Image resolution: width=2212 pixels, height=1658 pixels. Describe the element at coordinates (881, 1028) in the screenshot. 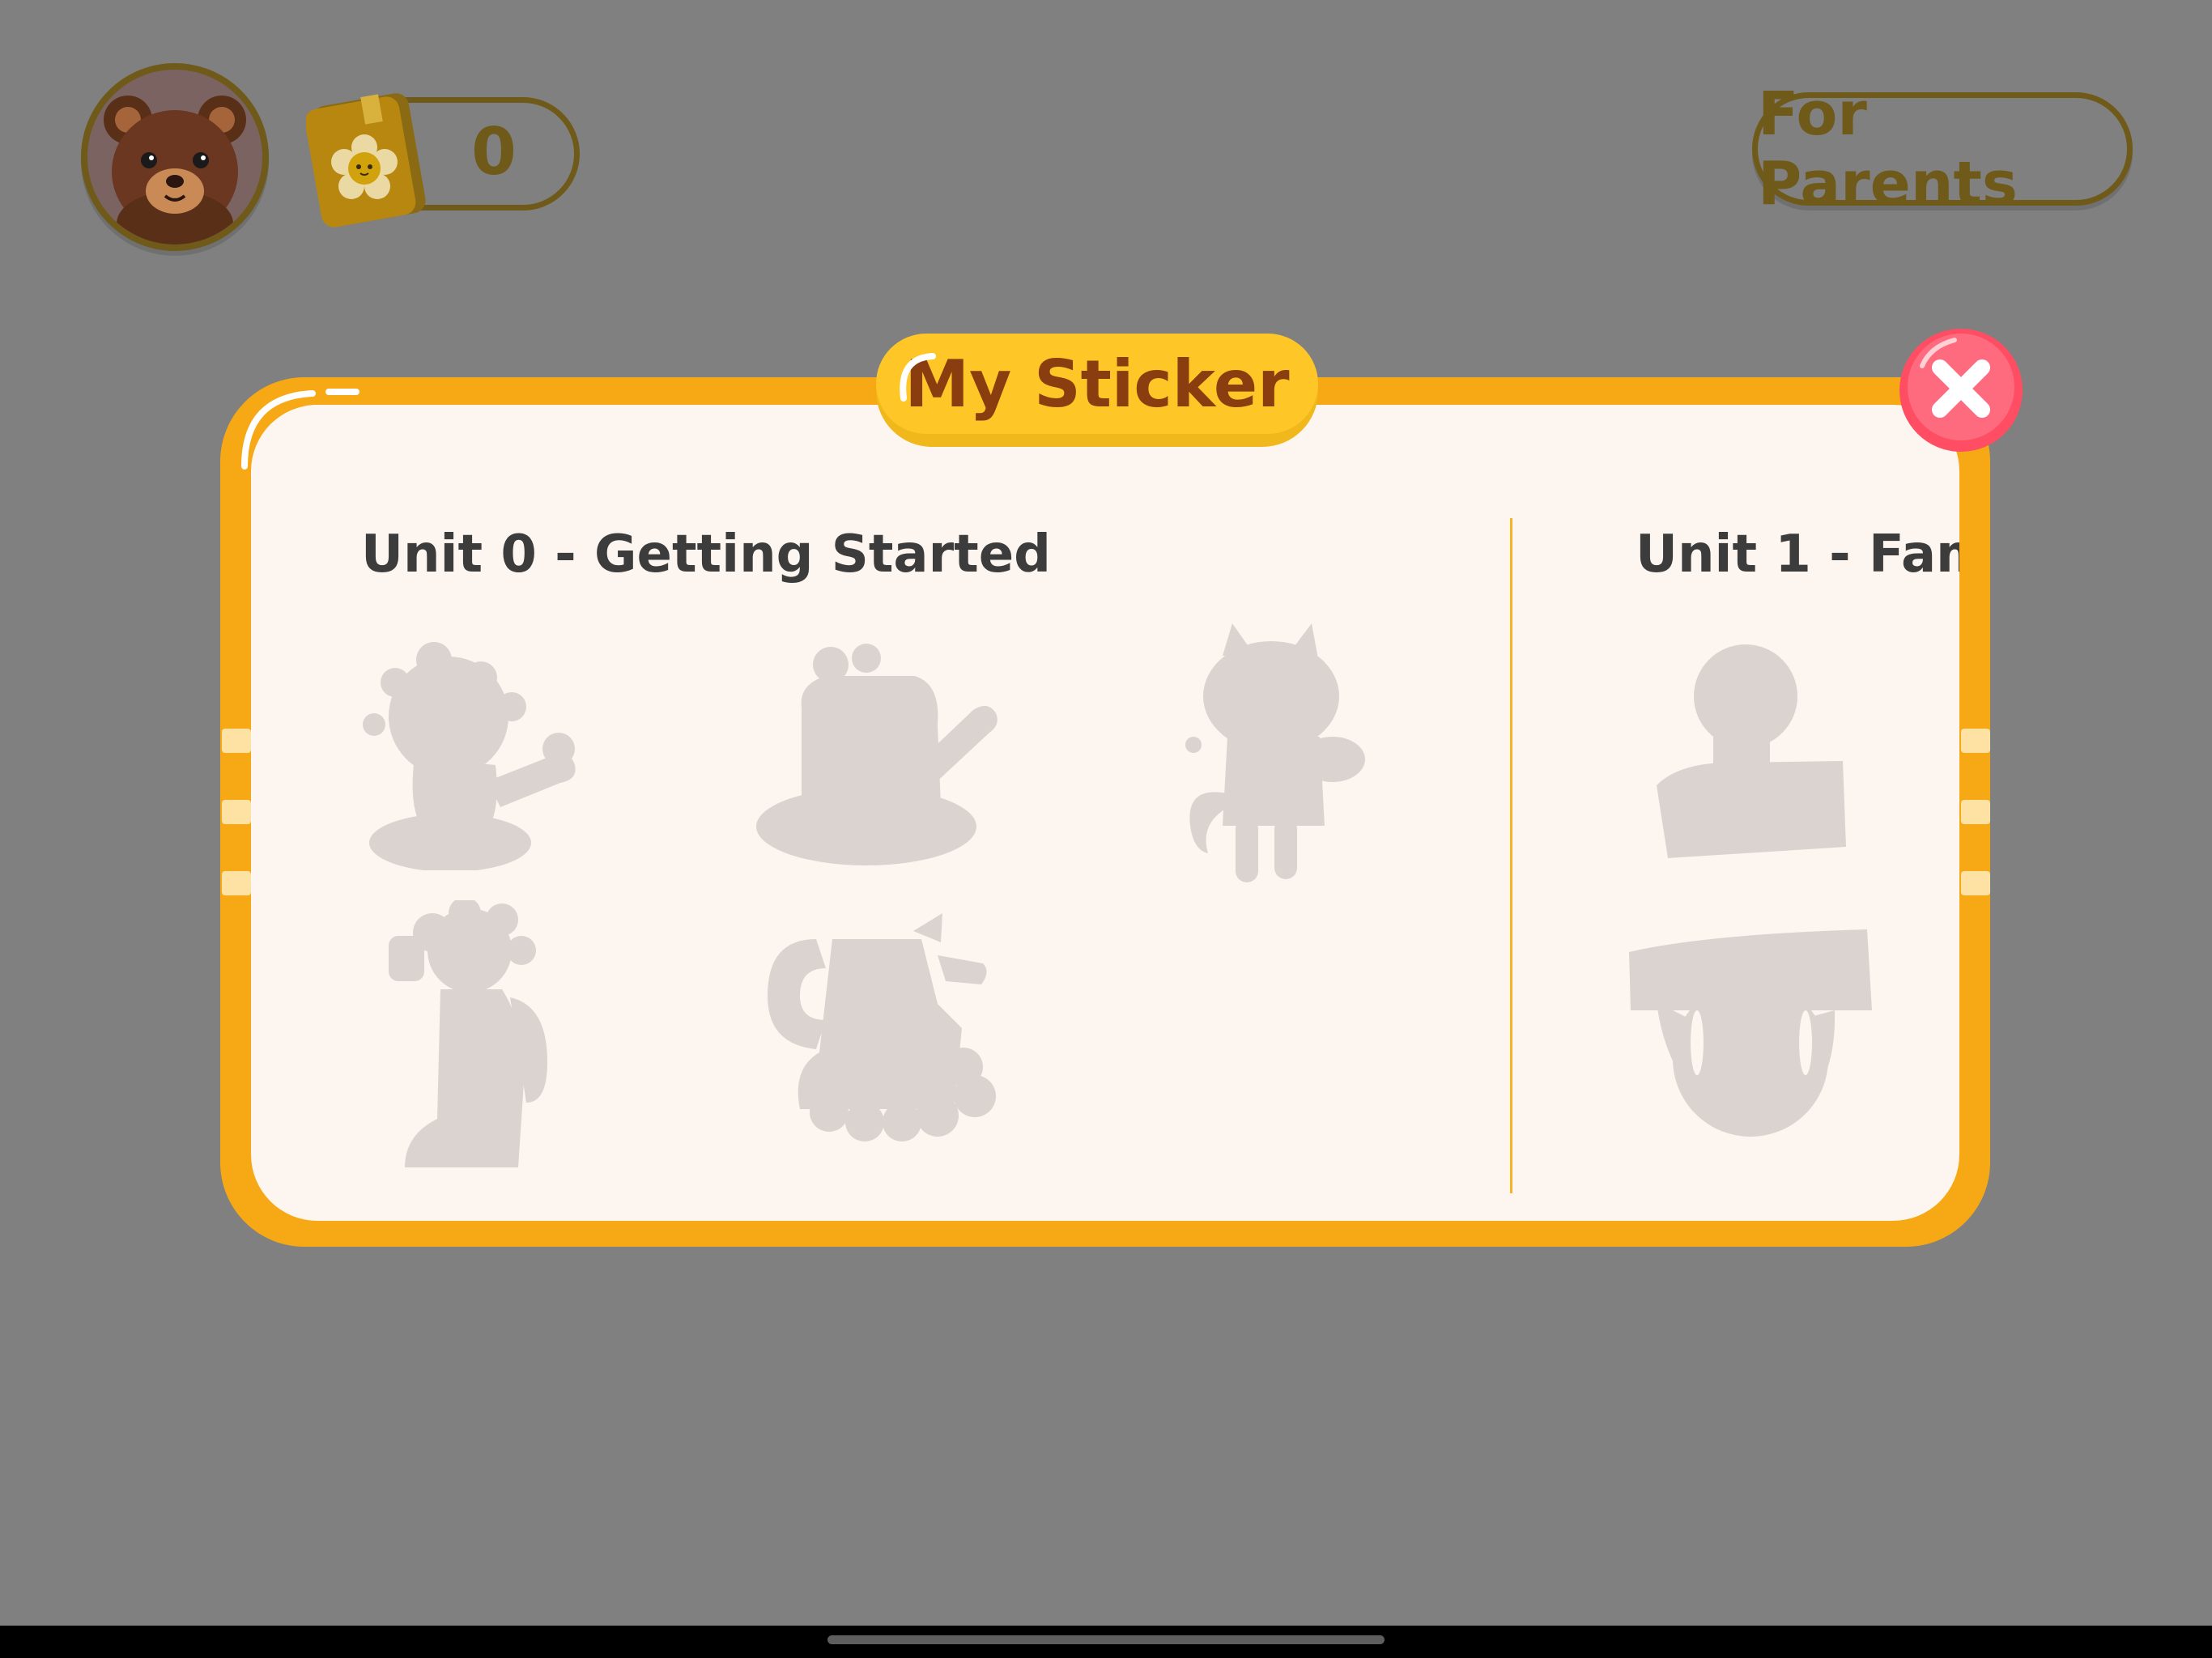

I see `locked-sticker-sheep` at that location.